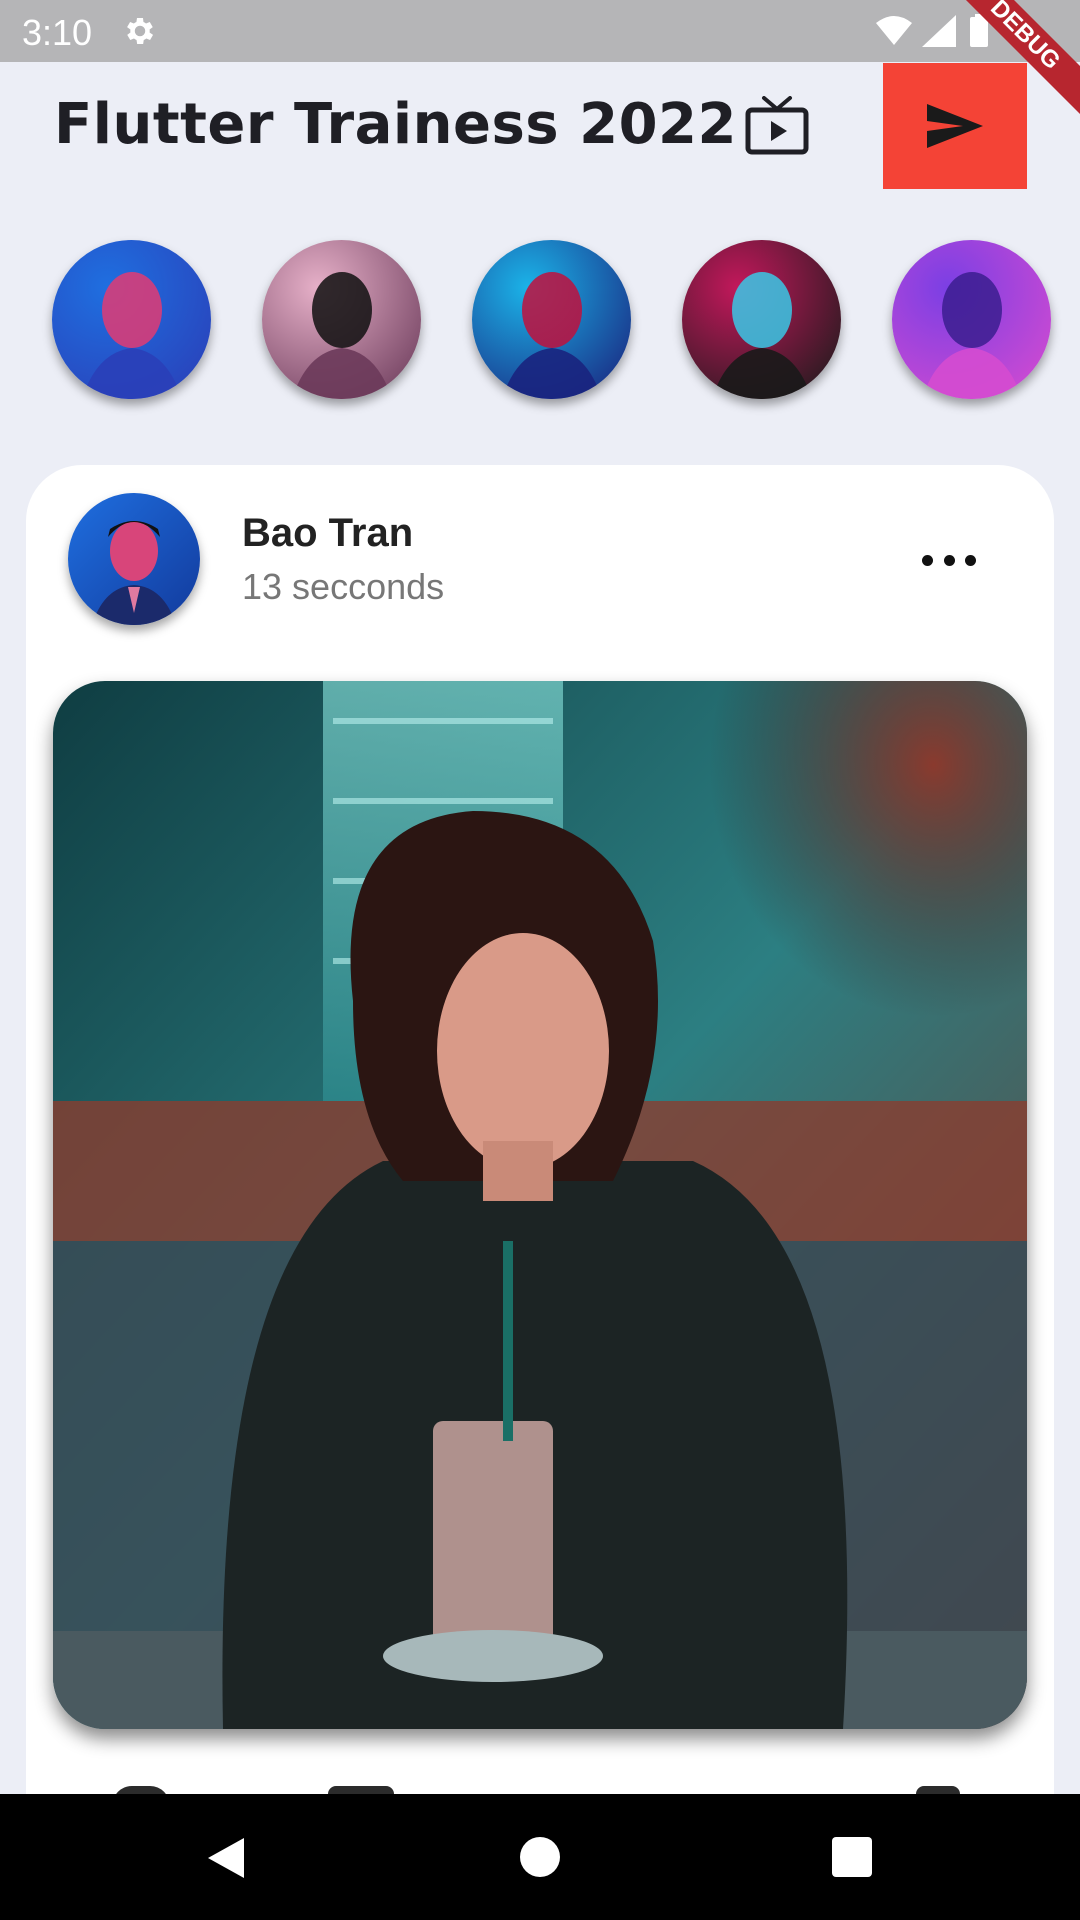 This screenshot has height=1920, width=1080. What do you see at coordinates (395, 124) in the screenshot?
I see `page-title: Flutter Trainess 2022` at bounding box center [395, 124].